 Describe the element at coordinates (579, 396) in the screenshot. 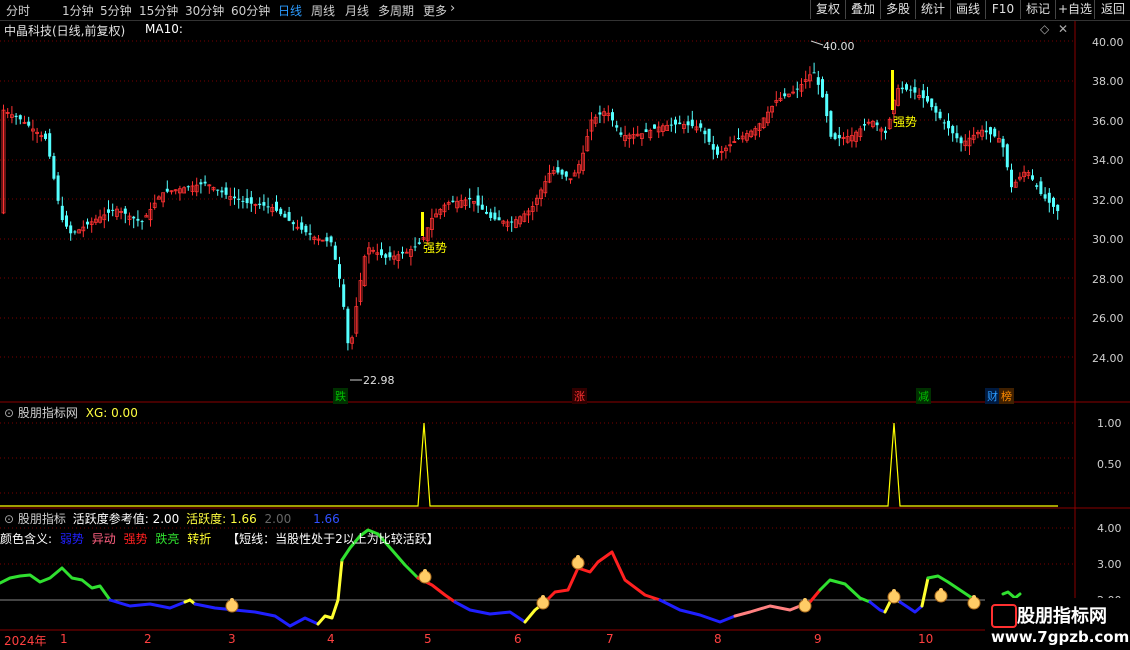

I see `event-tag-rise: 涨` at that location.